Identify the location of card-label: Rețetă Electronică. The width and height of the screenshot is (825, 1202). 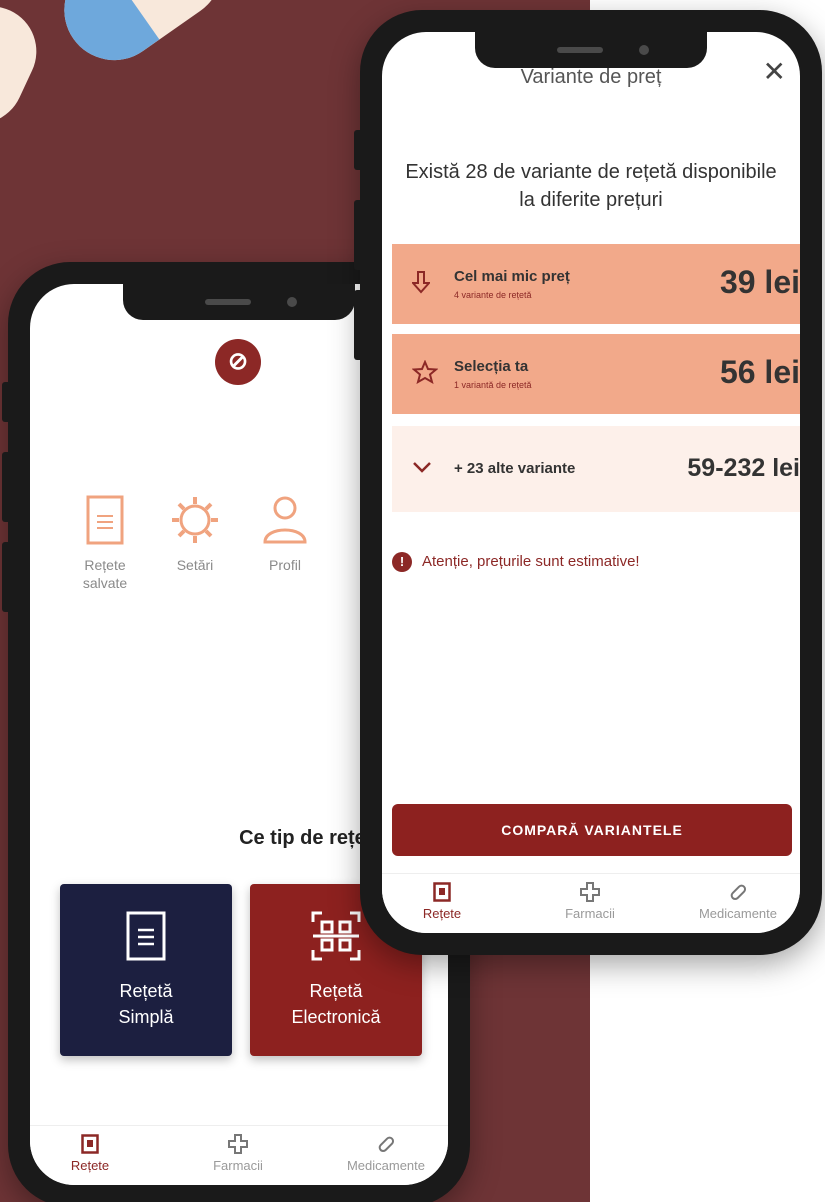
(336, 1004).